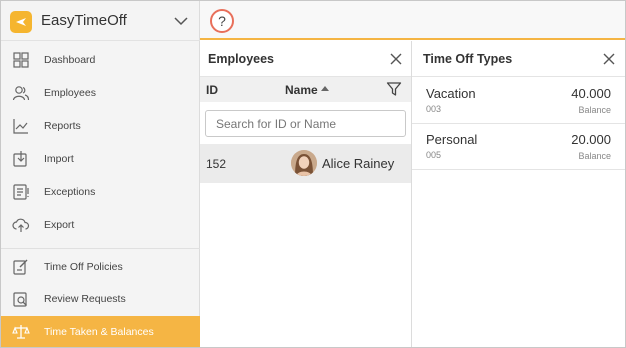 This screenshot has width=626, height=348. What do you see at coordinates (20, 299) in the screenshot?
I see `review-icon` at bounding box center [20, 299].